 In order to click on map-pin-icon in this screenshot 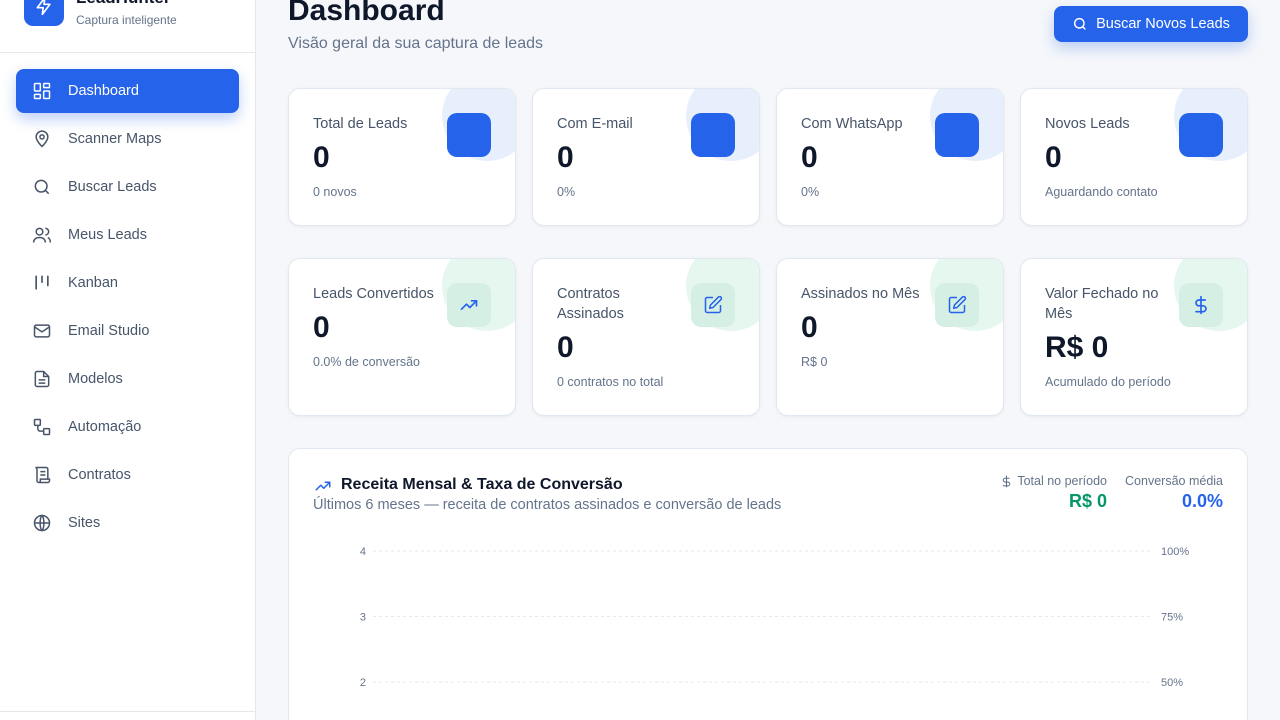, I will do `click(42, 139)`.